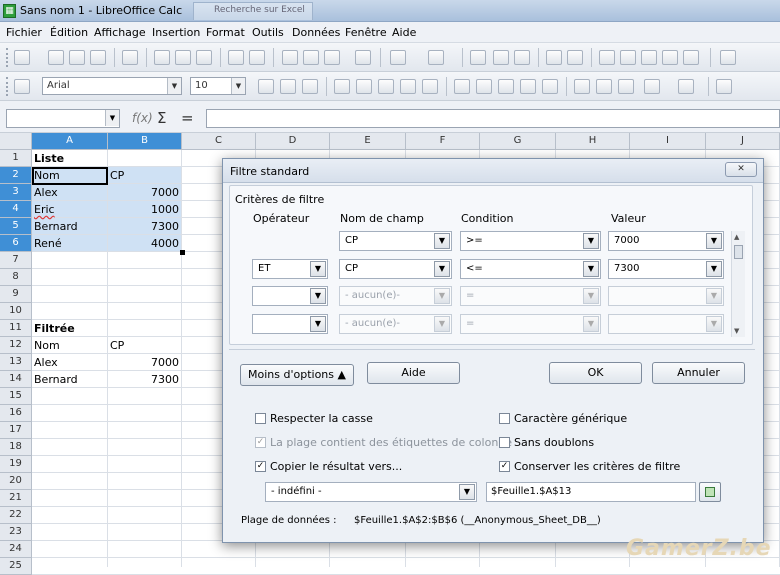 The image size is (780, 575). What do you see at coordinates (16, 464) in the screenshot?
I see `row-header-19: 19` at bounding box center [16, 464].